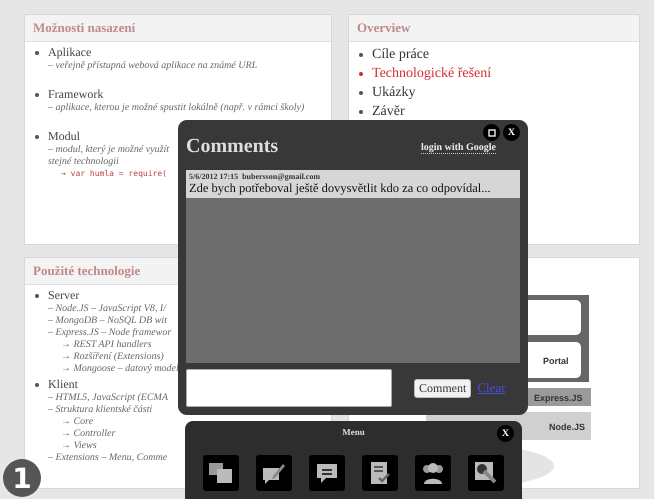 This screenshot has width=654, height=499. Describe the element at coordinates (112, 357) in the screenshot. I see `sub-item: → Rozšíření (Extensions)` at that location.